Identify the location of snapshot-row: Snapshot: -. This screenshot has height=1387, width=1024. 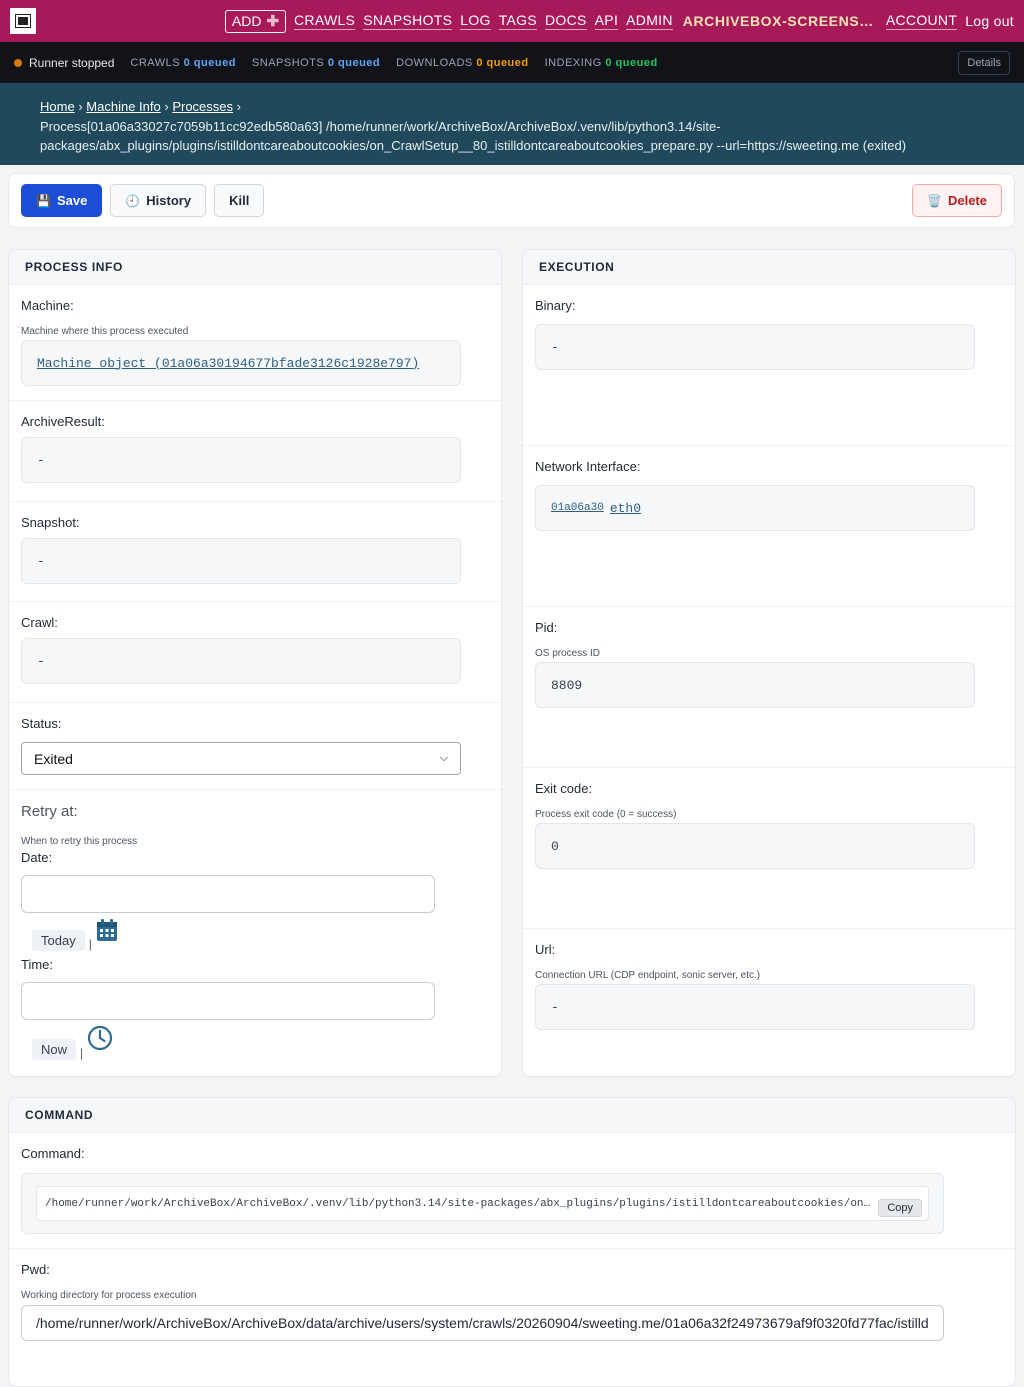
(255, 552).